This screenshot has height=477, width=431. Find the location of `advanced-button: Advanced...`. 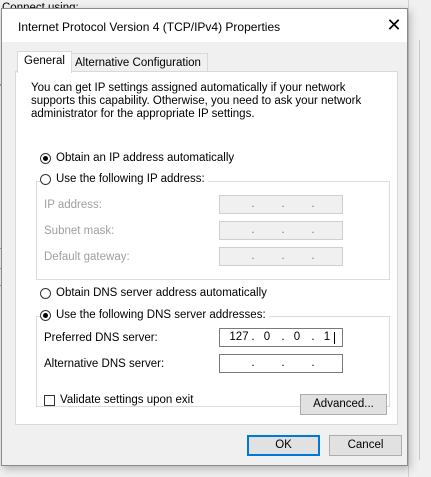

advanced-button: Advanced... is located at coordinates (343, 404).